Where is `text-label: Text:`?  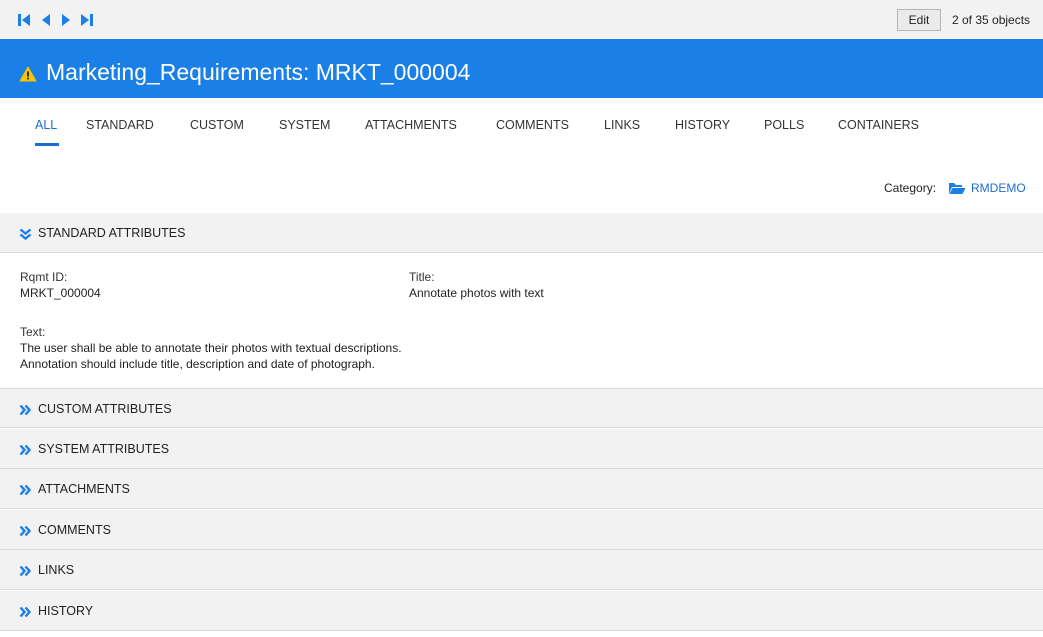 text-label: Text: is located at coordinates (33, 332).